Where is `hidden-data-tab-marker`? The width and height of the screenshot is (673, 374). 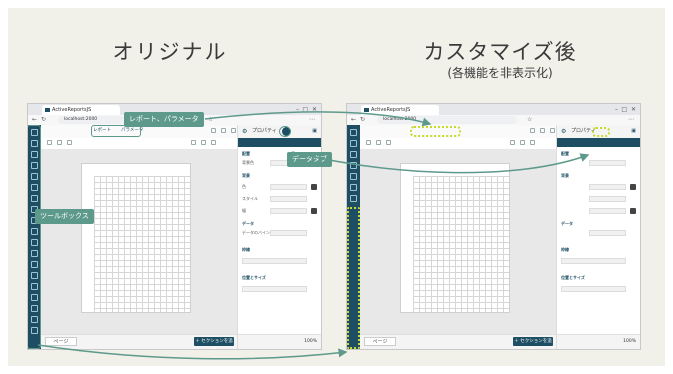
hidden-data-tab-marker is located at coordinates (601, 132).